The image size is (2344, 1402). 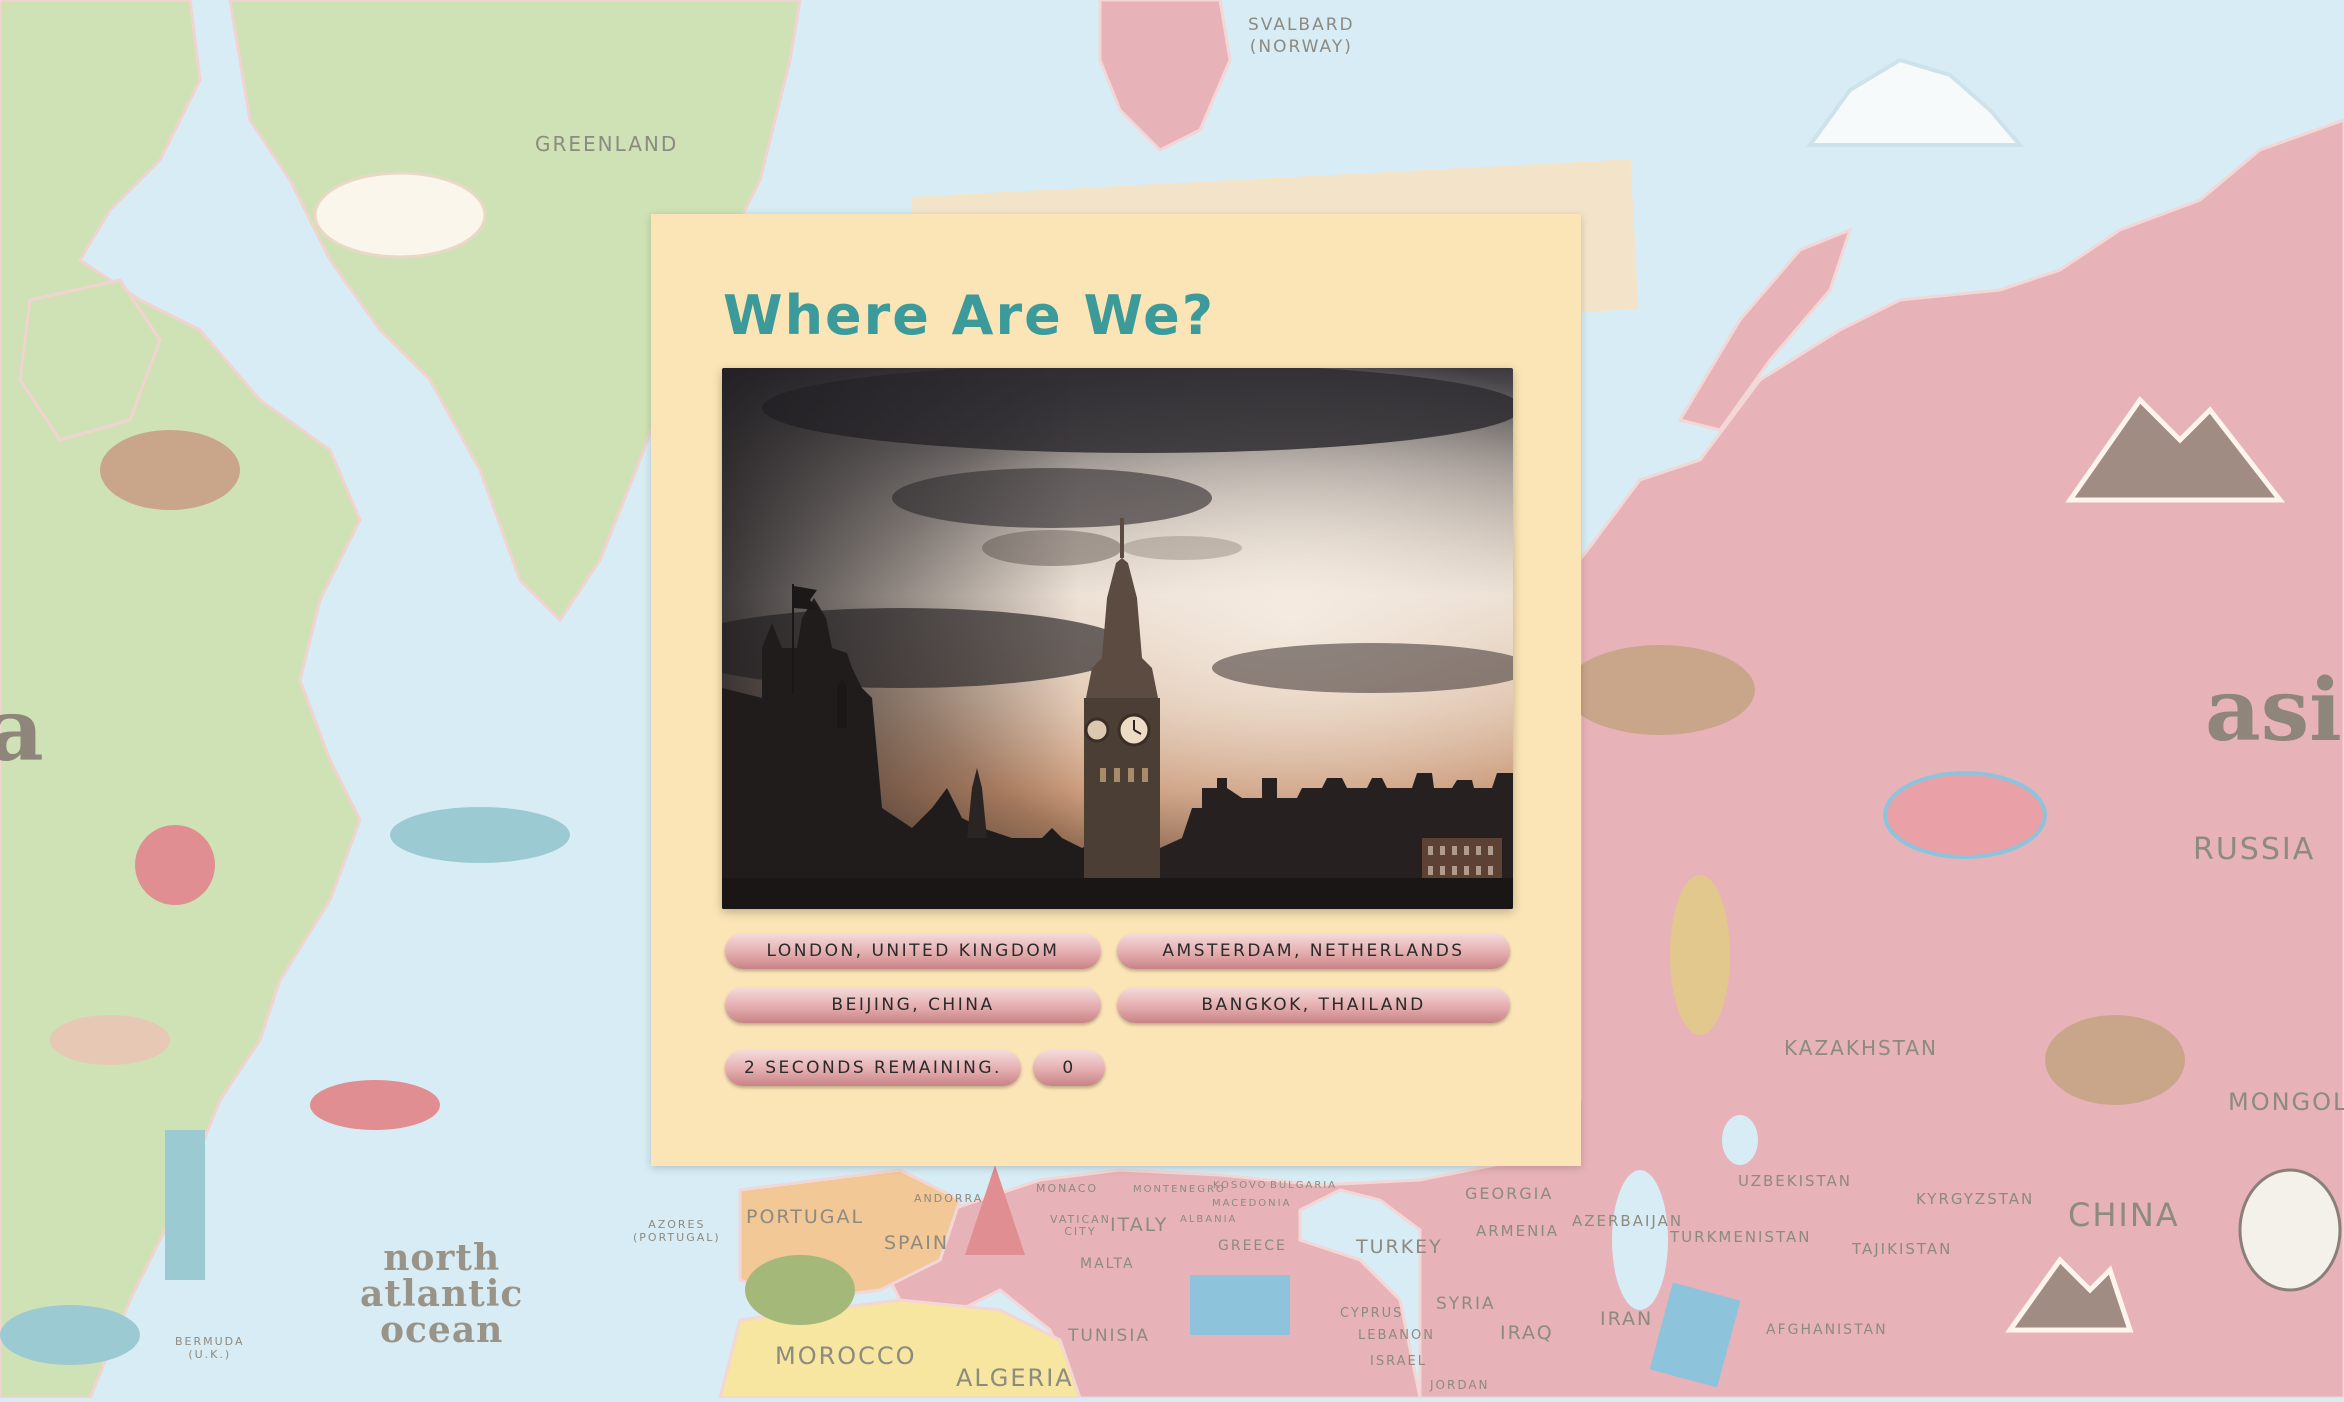 I want to click on plane-illustration, so click(x=70, y=1335).